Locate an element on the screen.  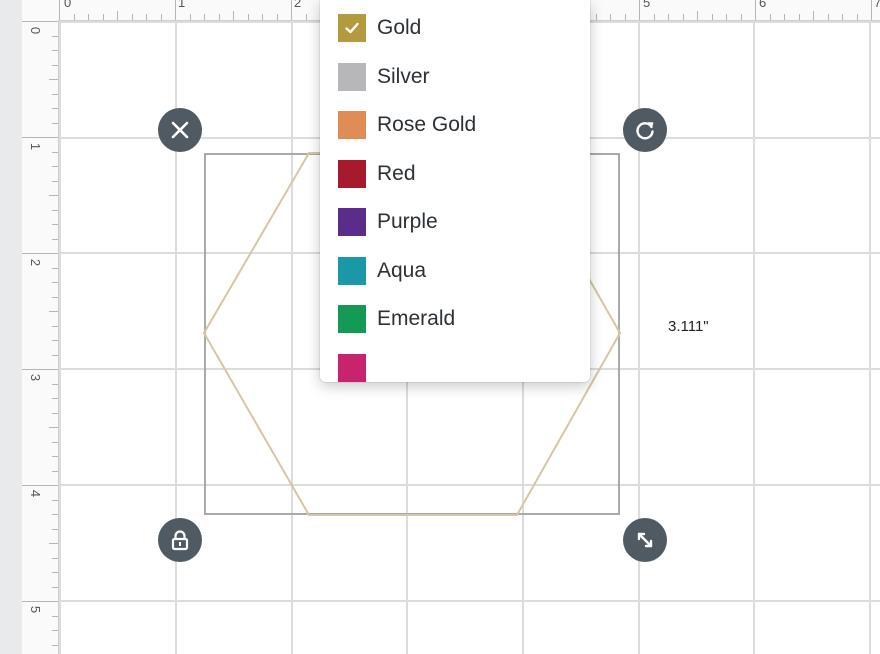
ruler-label-v5: 5 is located at coordinates (36, 609).